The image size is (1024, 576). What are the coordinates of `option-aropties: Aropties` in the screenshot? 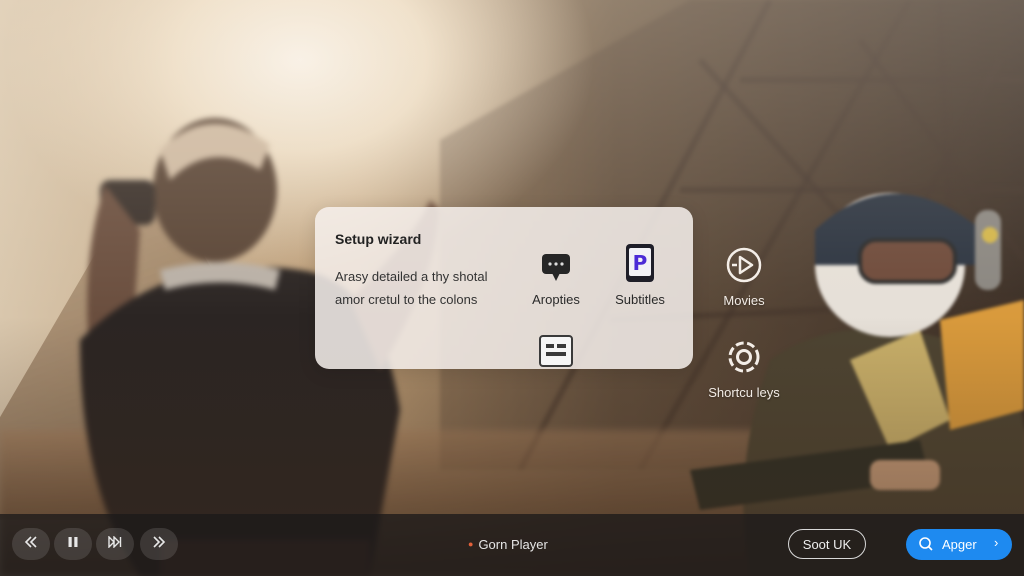 It's located at (556, 275).